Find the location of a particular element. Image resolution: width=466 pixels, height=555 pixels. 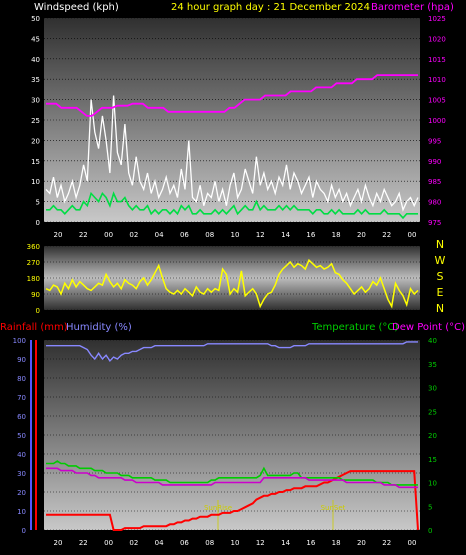

barometer-tick-label: 1020 is located at coordinates (437, 39).